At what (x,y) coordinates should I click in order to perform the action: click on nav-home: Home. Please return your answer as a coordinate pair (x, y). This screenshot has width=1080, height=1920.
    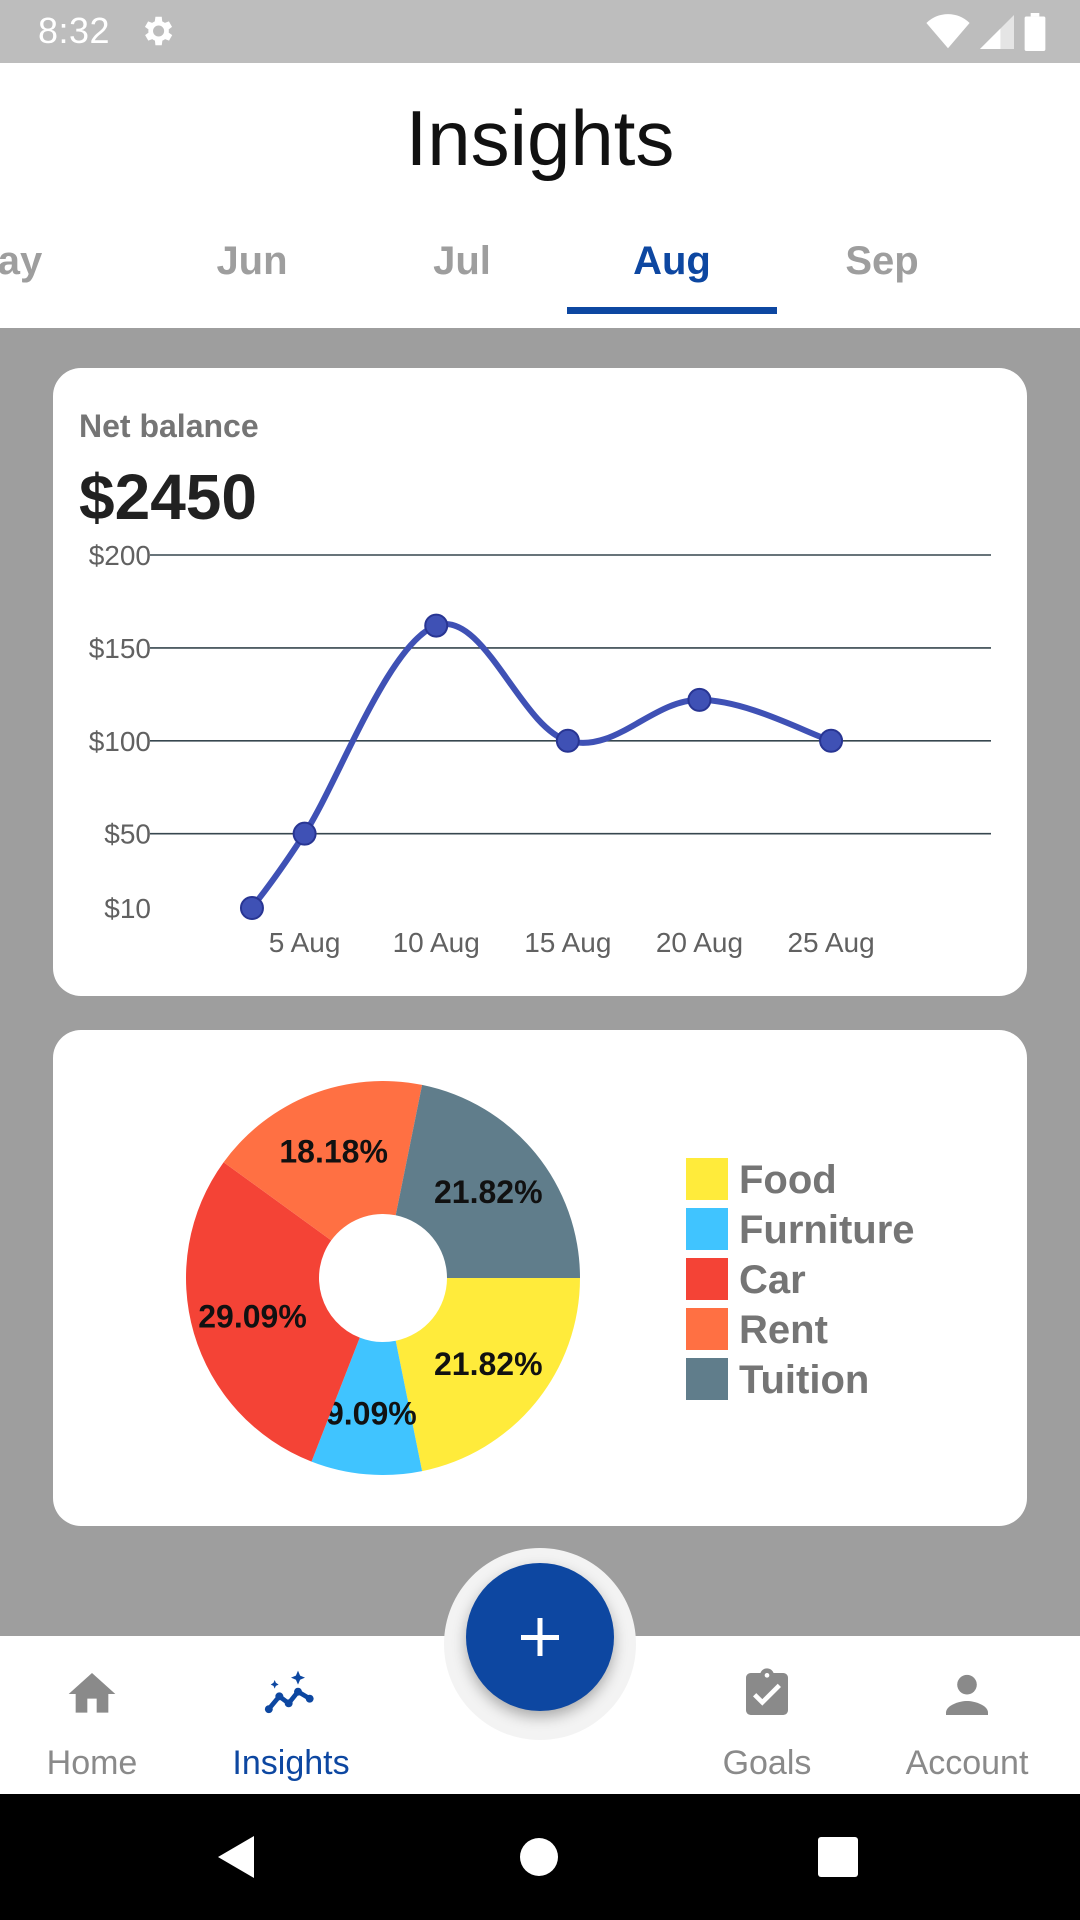
    Looking at the image, I should click on (93, 1715).